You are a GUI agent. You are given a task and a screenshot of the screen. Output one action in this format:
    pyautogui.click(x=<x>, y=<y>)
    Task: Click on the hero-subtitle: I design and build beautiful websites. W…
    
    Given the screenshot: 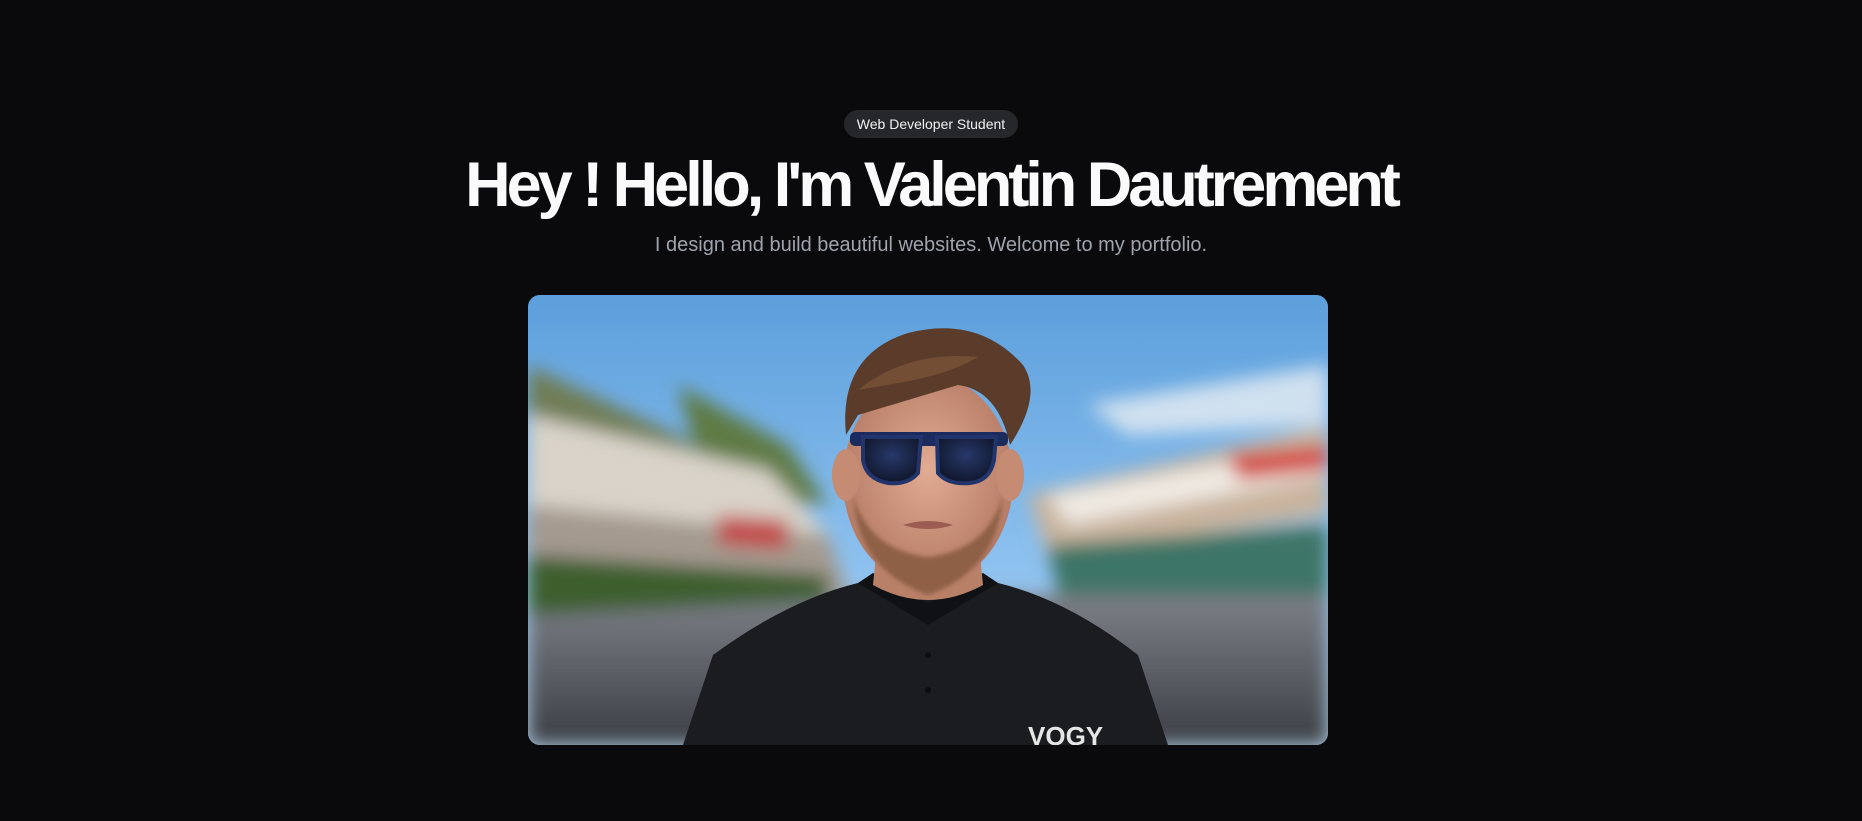 What is the action you would take?
    pyautogui.click(x=931, y=245)
    